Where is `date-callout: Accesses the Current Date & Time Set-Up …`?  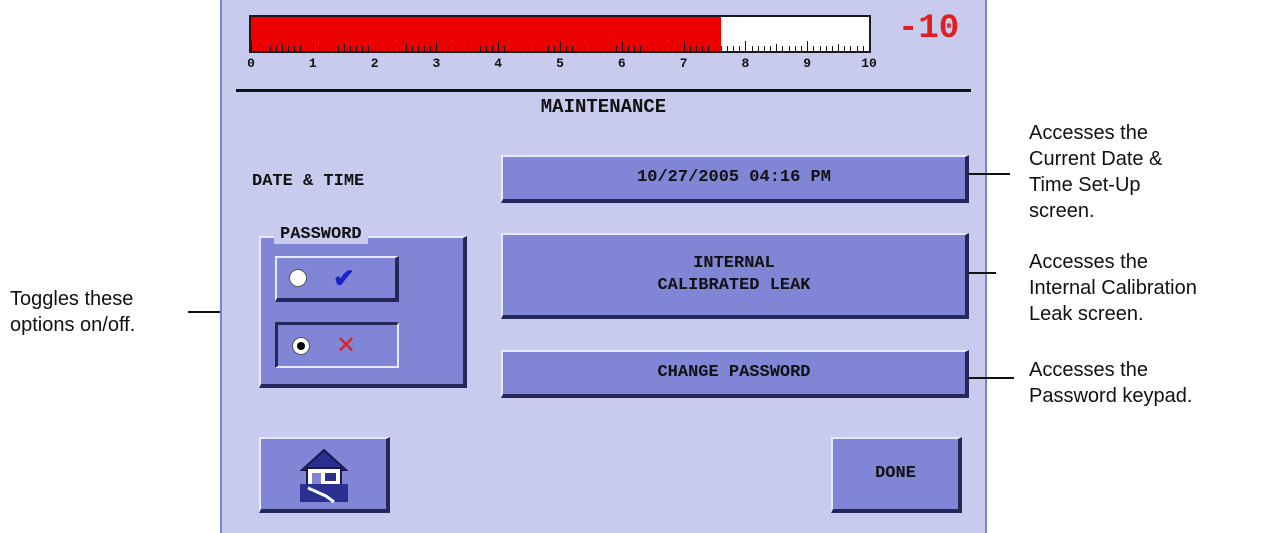 date-callout: Accesses the Current Date & Time Set-Up … is located at coordinates (1096, 172).